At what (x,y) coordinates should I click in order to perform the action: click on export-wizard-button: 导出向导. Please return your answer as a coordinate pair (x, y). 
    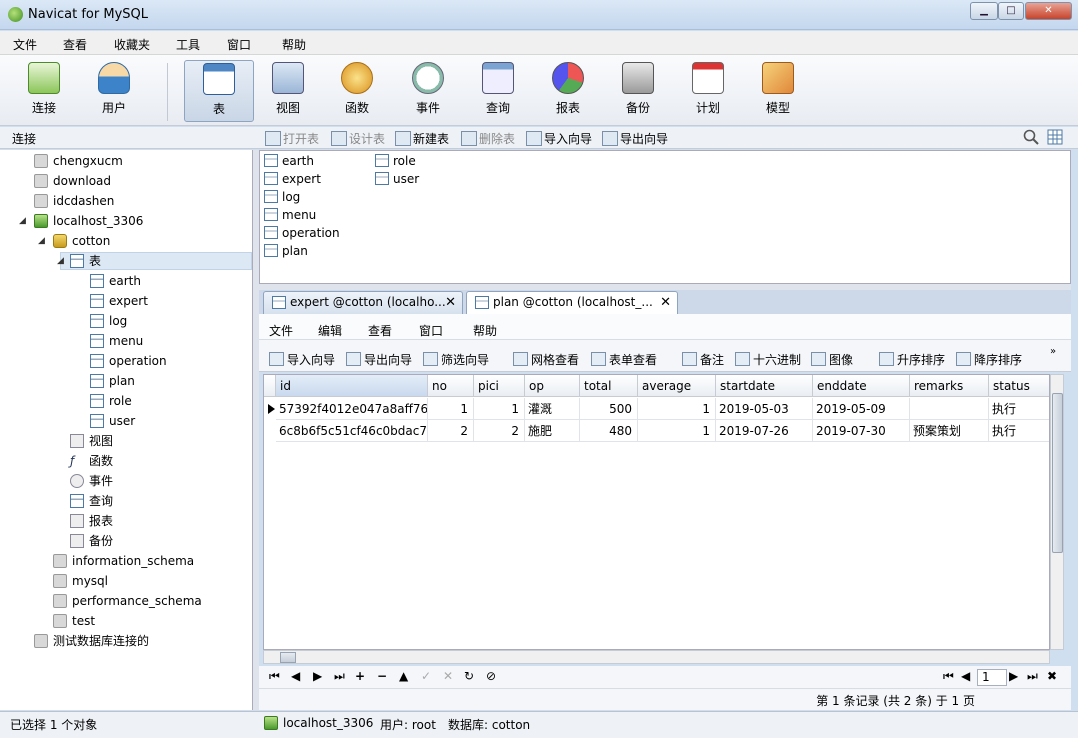
    Looking at the image, I should click on (635, 138).